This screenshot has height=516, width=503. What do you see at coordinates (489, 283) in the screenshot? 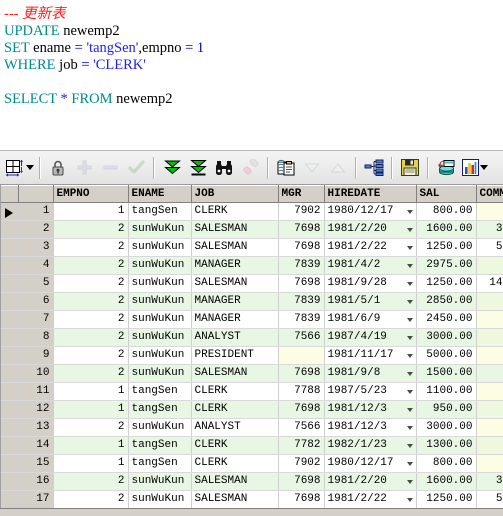
I see `cell-comm: 1400.00` at bounding box center [489, 283].